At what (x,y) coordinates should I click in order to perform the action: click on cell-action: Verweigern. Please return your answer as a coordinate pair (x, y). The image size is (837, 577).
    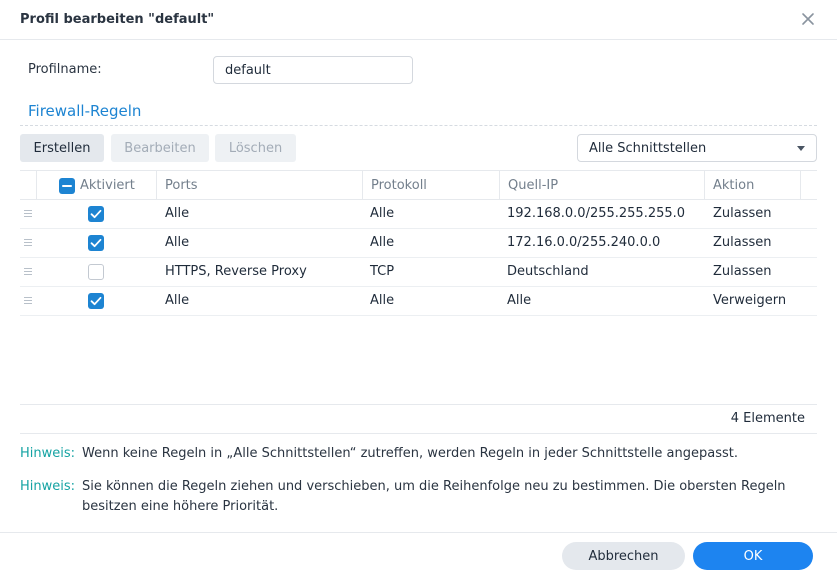
    Looking at the image, I should click on (750, 300).